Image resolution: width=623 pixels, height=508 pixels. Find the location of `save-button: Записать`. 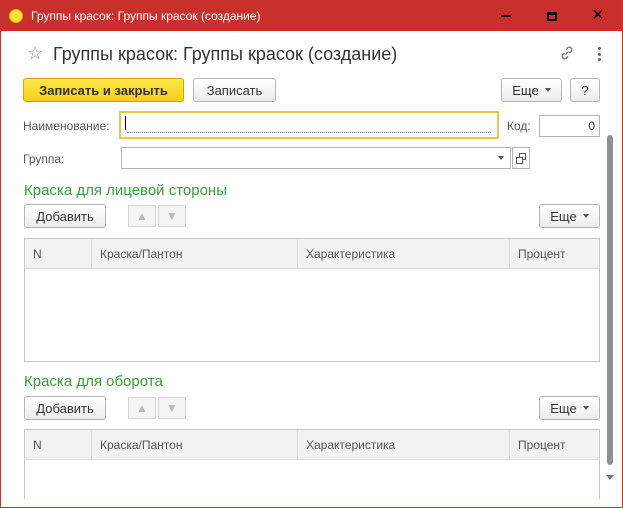

save-button: Записать is located at coordinates (234, 90).